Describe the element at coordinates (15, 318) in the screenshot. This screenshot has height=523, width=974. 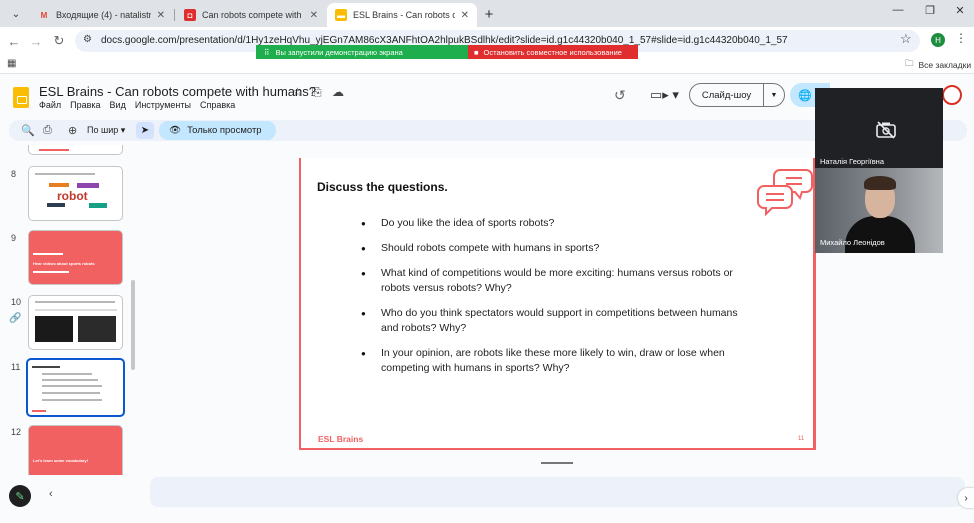
I see `link-icon: 🔗` at that location.